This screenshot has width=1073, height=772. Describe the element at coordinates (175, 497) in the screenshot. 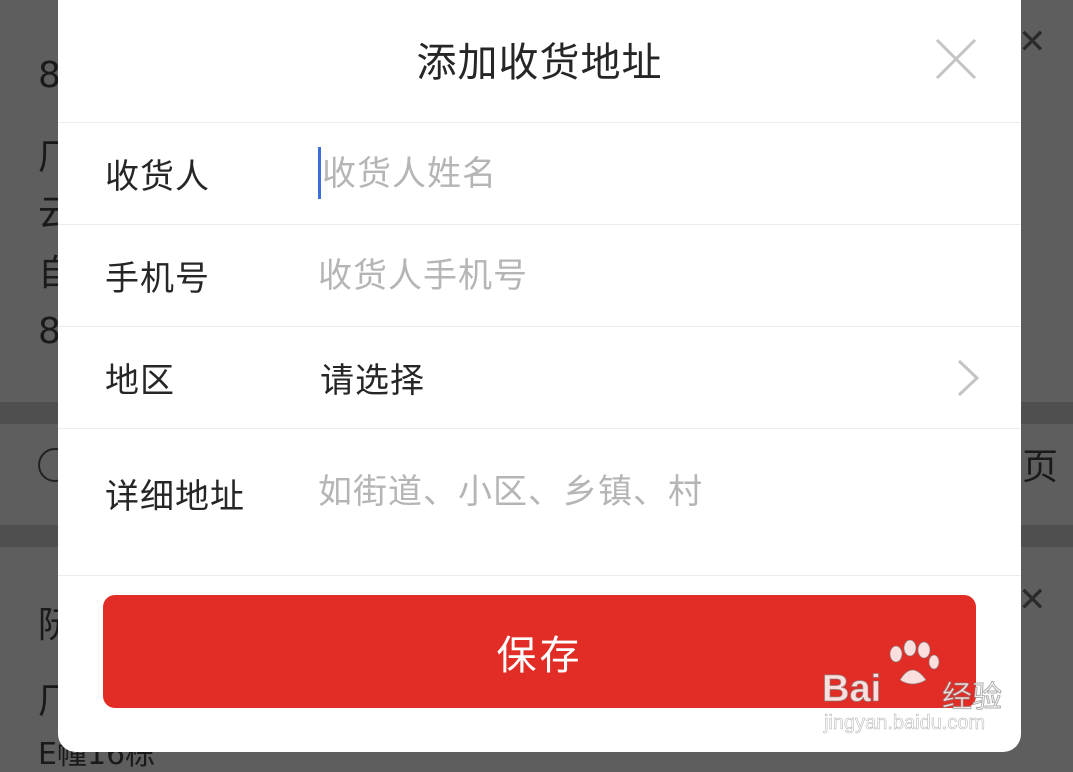

I see `address-label: 详细地址` at that location.